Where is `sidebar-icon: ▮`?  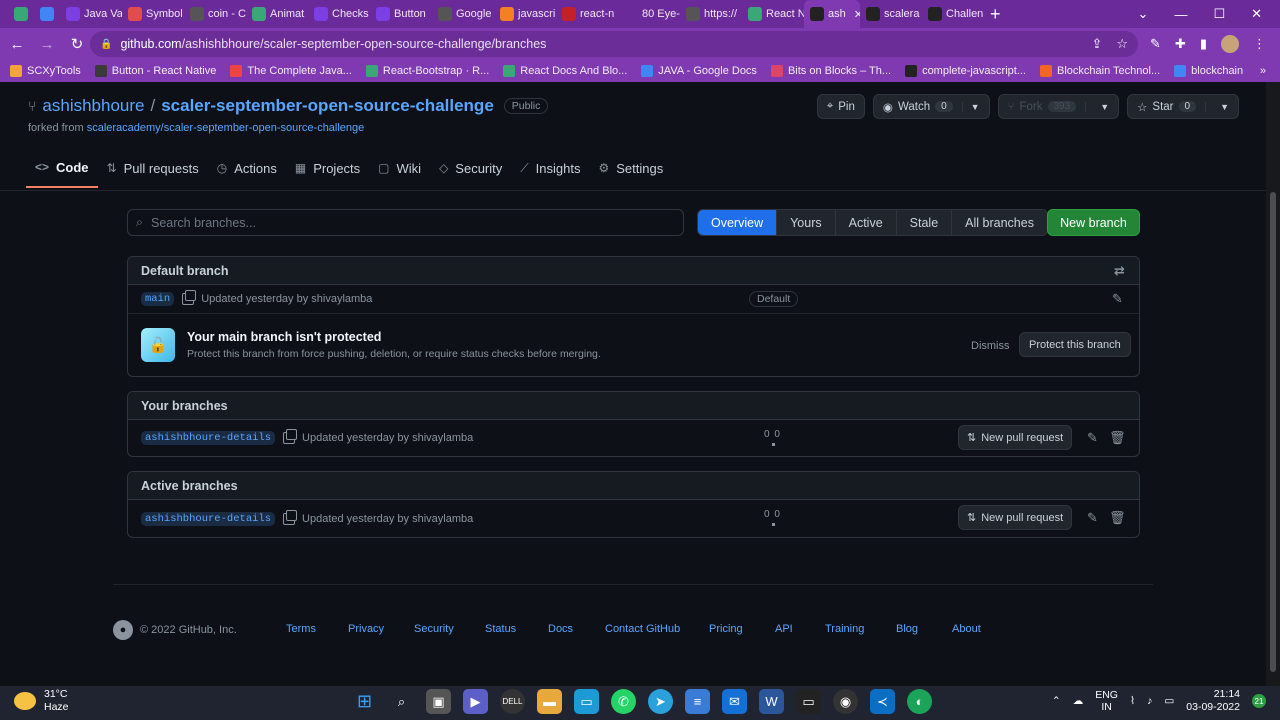 sidebar-icon: ▮ is located at coordinates (1203, 44).